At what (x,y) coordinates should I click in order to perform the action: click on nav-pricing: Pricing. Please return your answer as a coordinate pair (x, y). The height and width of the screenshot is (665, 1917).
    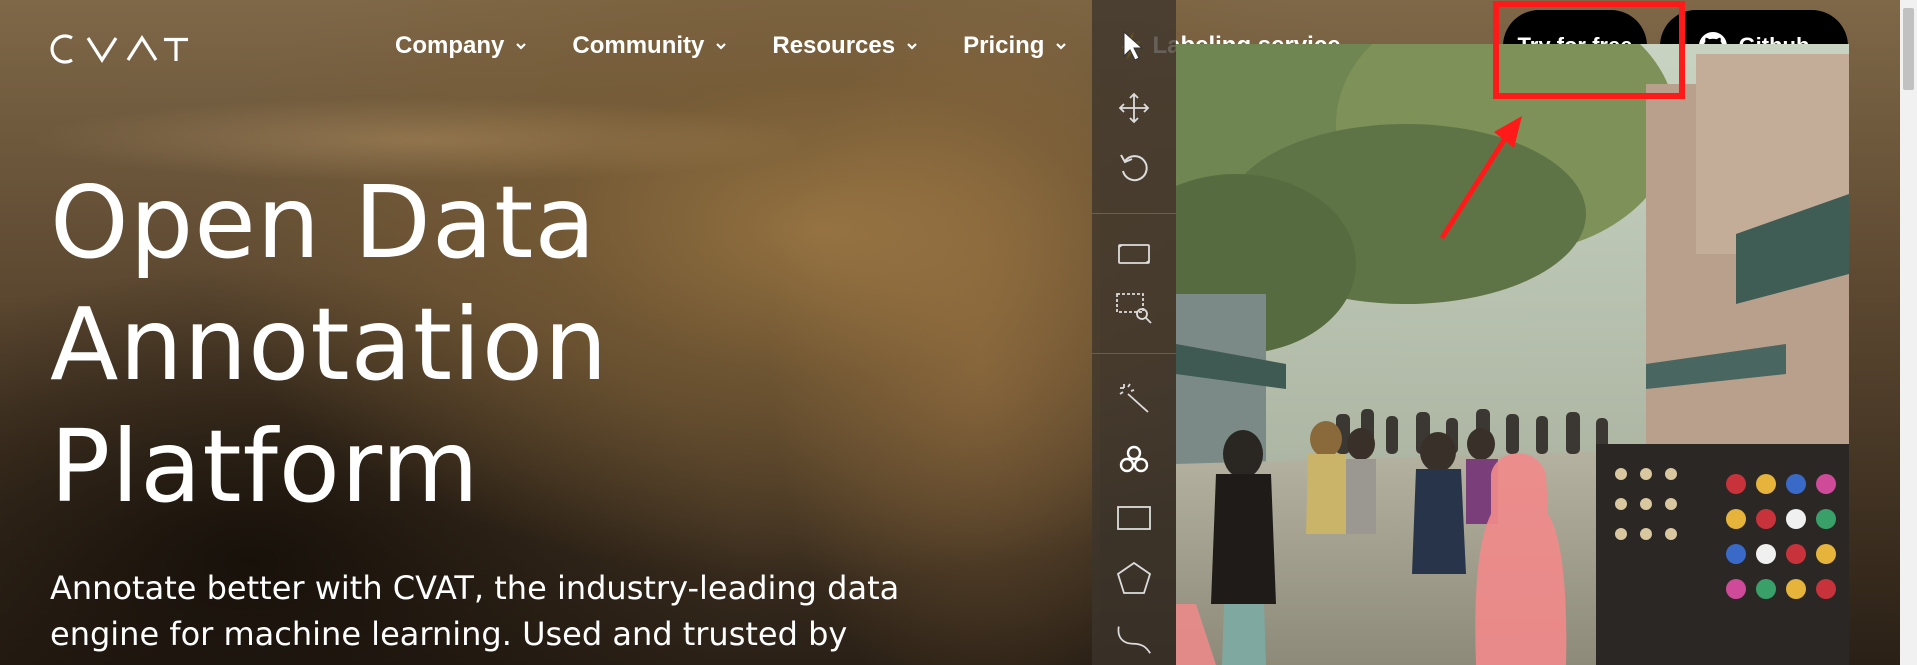
    Looking at the image, I should click on (1015, 46).